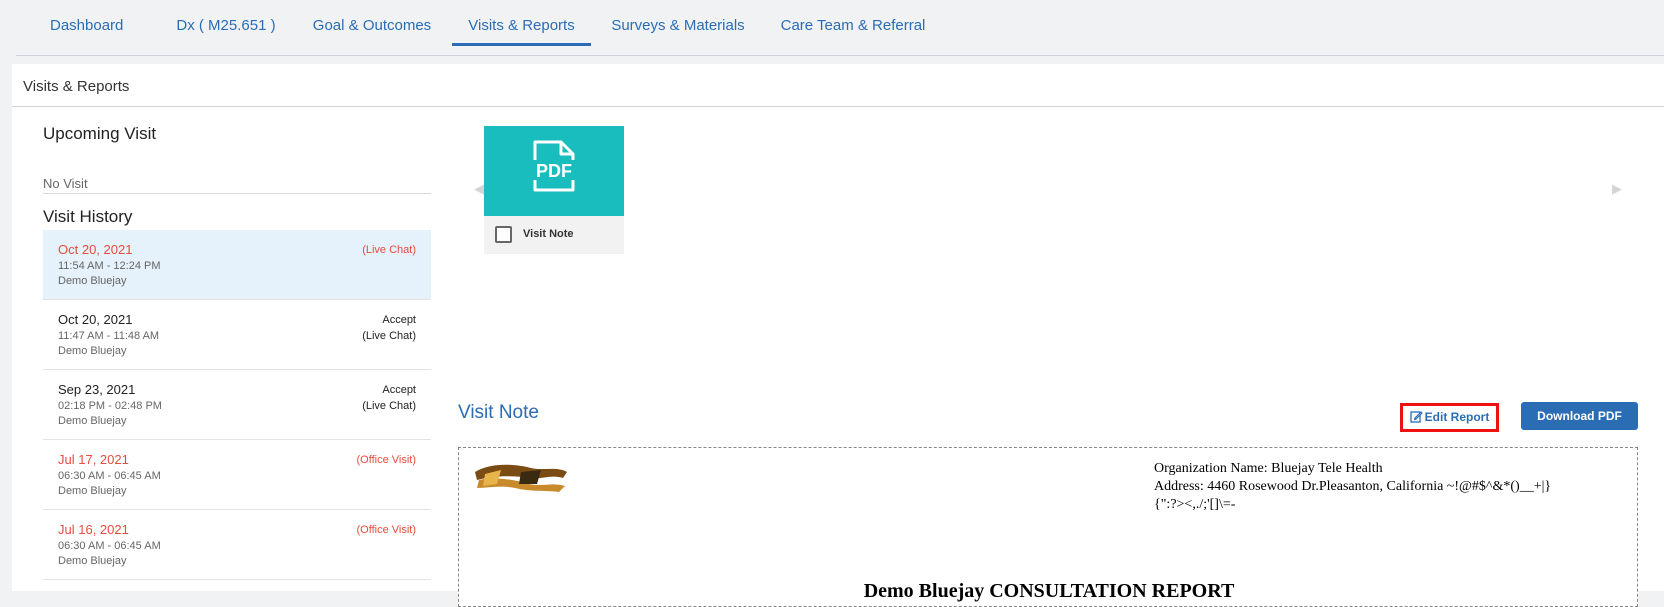  I want to click on organization-address-continued: {":?><,./;'[]\=-, so click(1195, 504).